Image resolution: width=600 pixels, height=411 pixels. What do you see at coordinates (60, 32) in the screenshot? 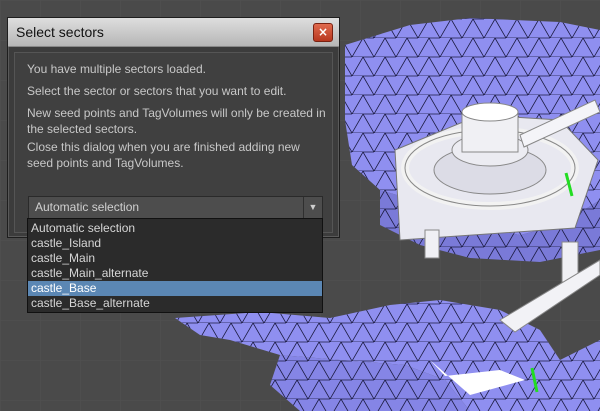
I see `dialog-title: Select sectors` at bounding box center [60, 32].